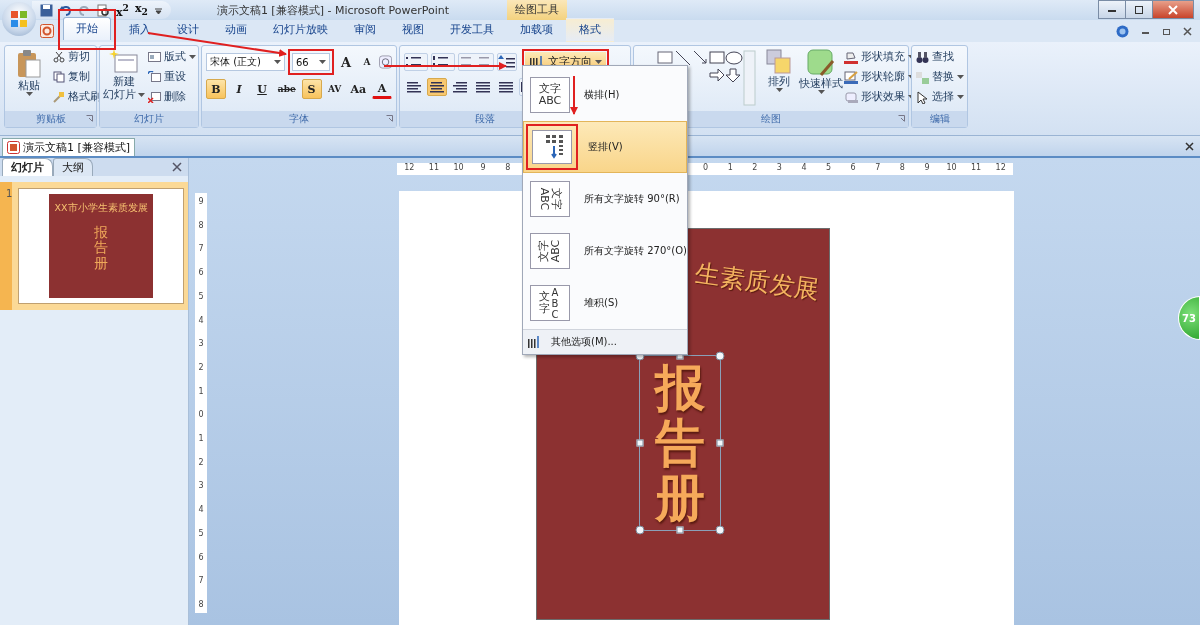 The image size is (1200, 625). Describe the element at coordinates (976, 168) in the screenshot. I see `ruler-number: 11` at that location.